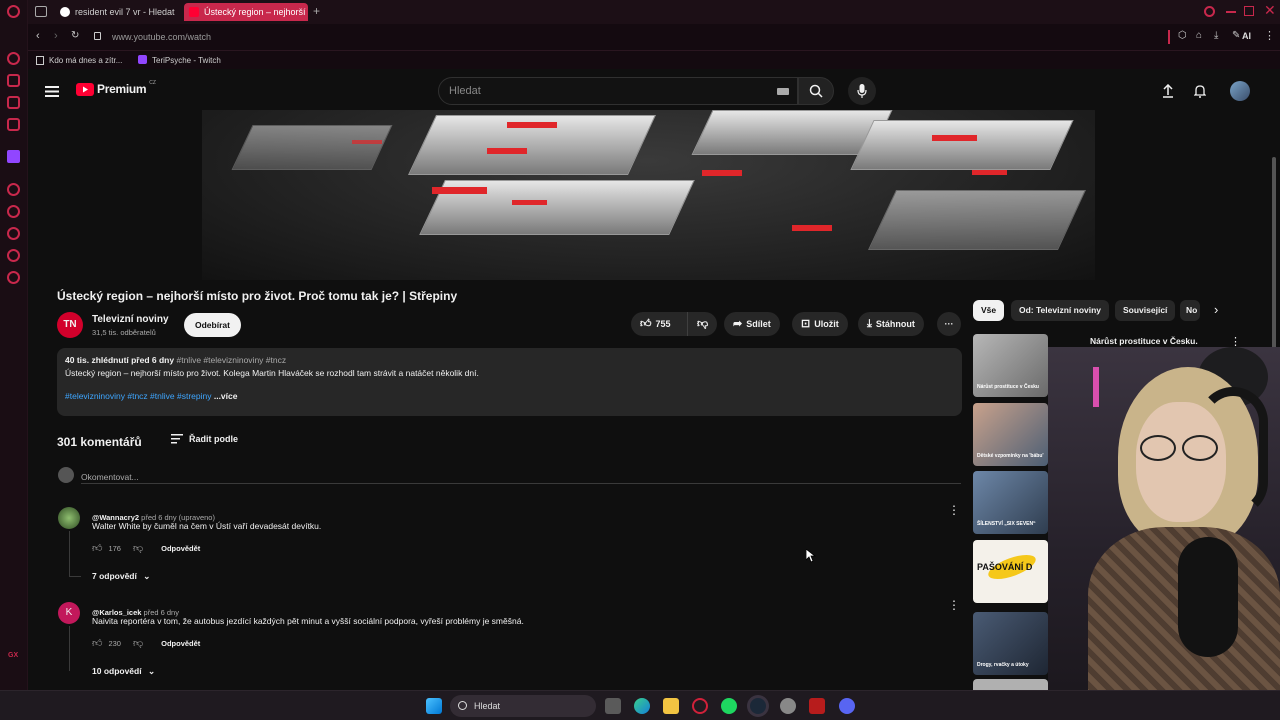 The width and height of the screenshot is (1280, 720). What do you see at coordinates (949, 324) in the screenshot?
I see `more-actions-button: ···` at bounding box center [949, 324].